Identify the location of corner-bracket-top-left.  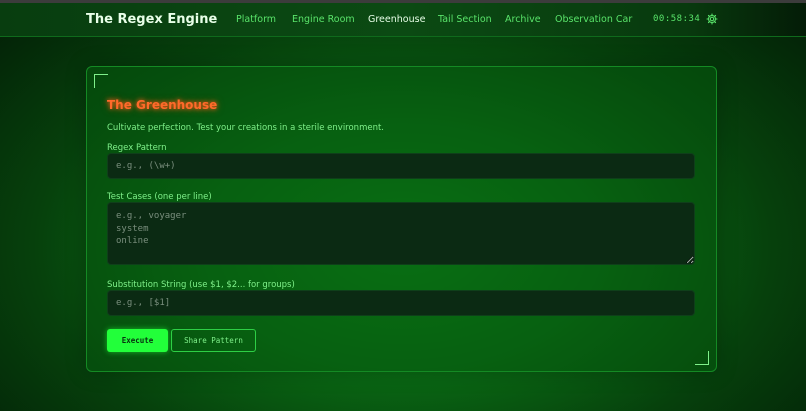
(101, 81).